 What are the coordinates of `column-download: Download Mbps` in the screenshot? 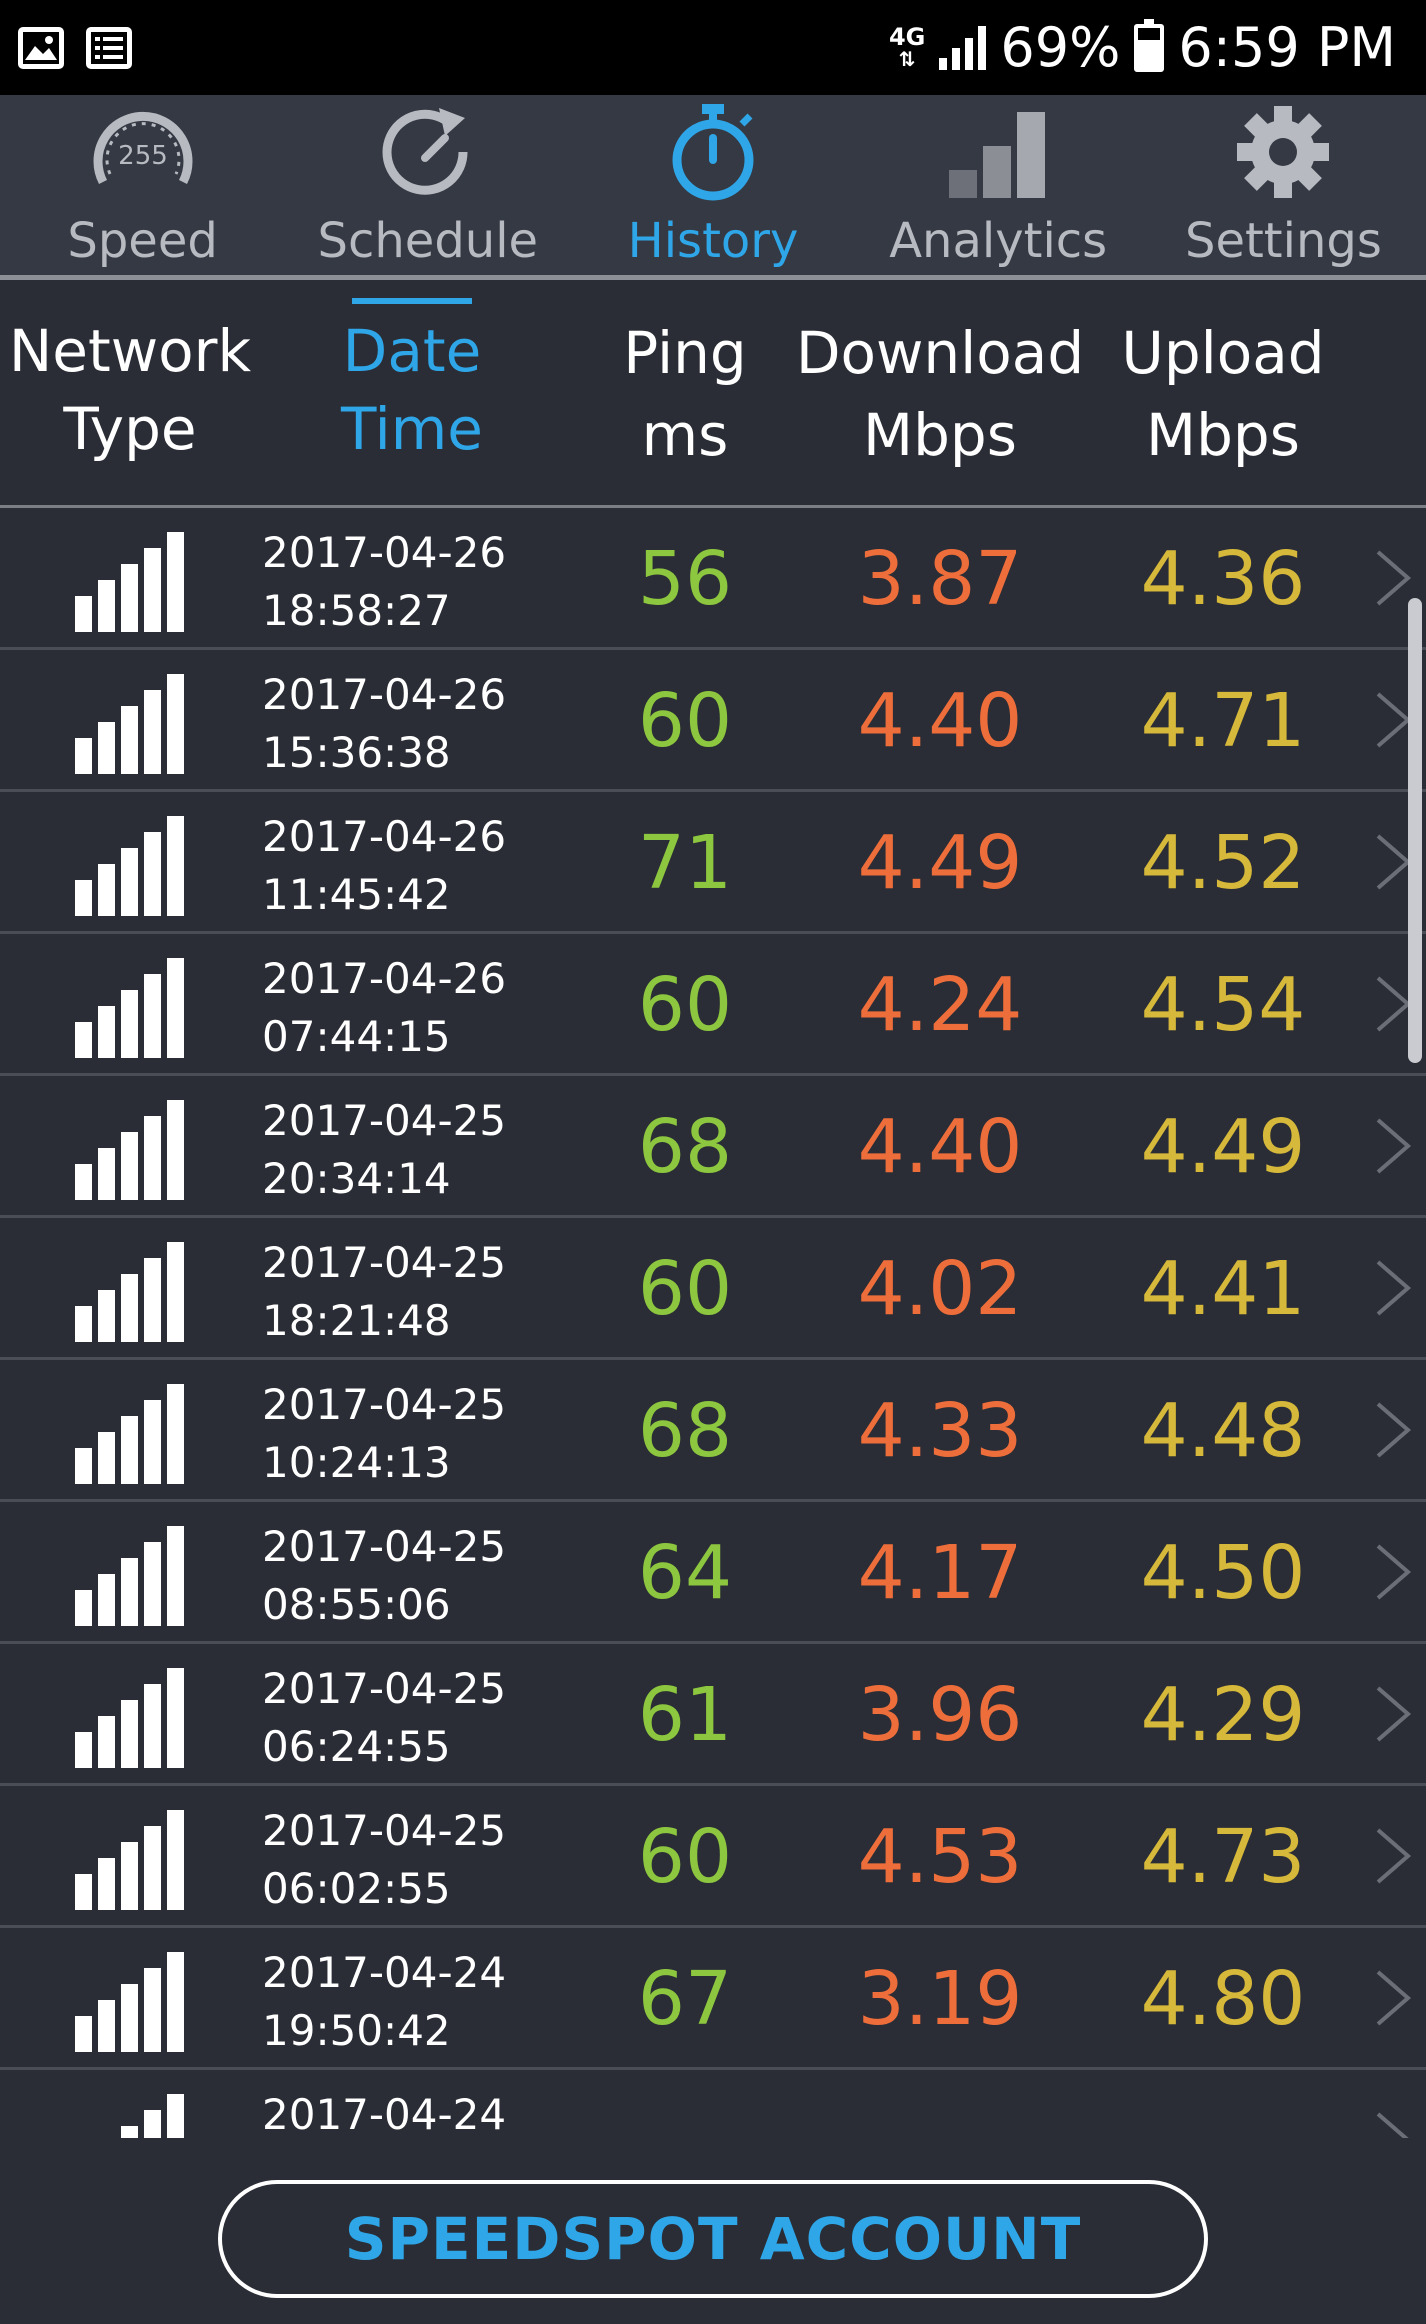 It's located at (940, 394).